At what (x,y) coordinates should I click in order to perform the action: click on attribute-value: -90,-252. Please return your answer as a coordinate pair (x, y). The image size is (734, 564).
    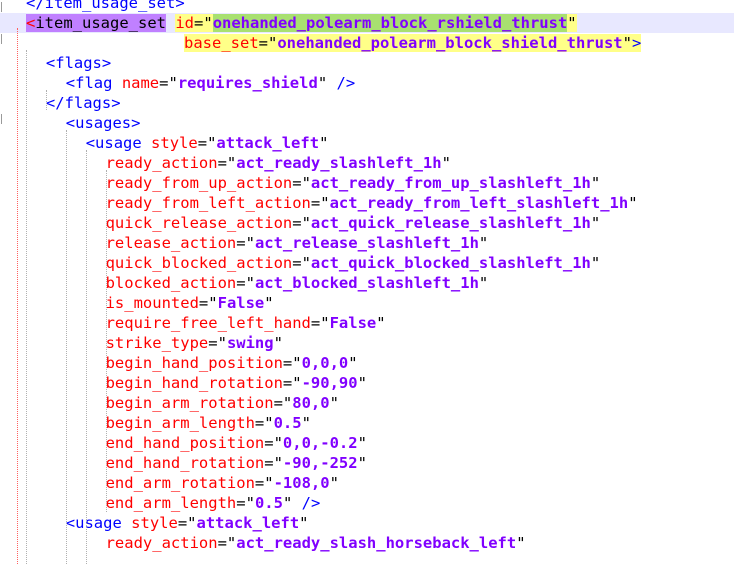
    Looking at the image, I should click on (320, 463).